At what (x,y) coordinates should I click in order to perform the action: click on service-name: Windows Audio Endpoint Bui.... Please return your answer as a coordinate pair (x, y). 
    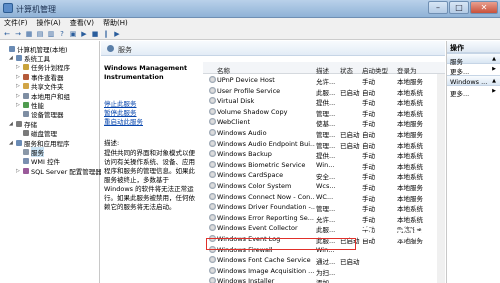
    Looking at the image, I should click on (266, 143).